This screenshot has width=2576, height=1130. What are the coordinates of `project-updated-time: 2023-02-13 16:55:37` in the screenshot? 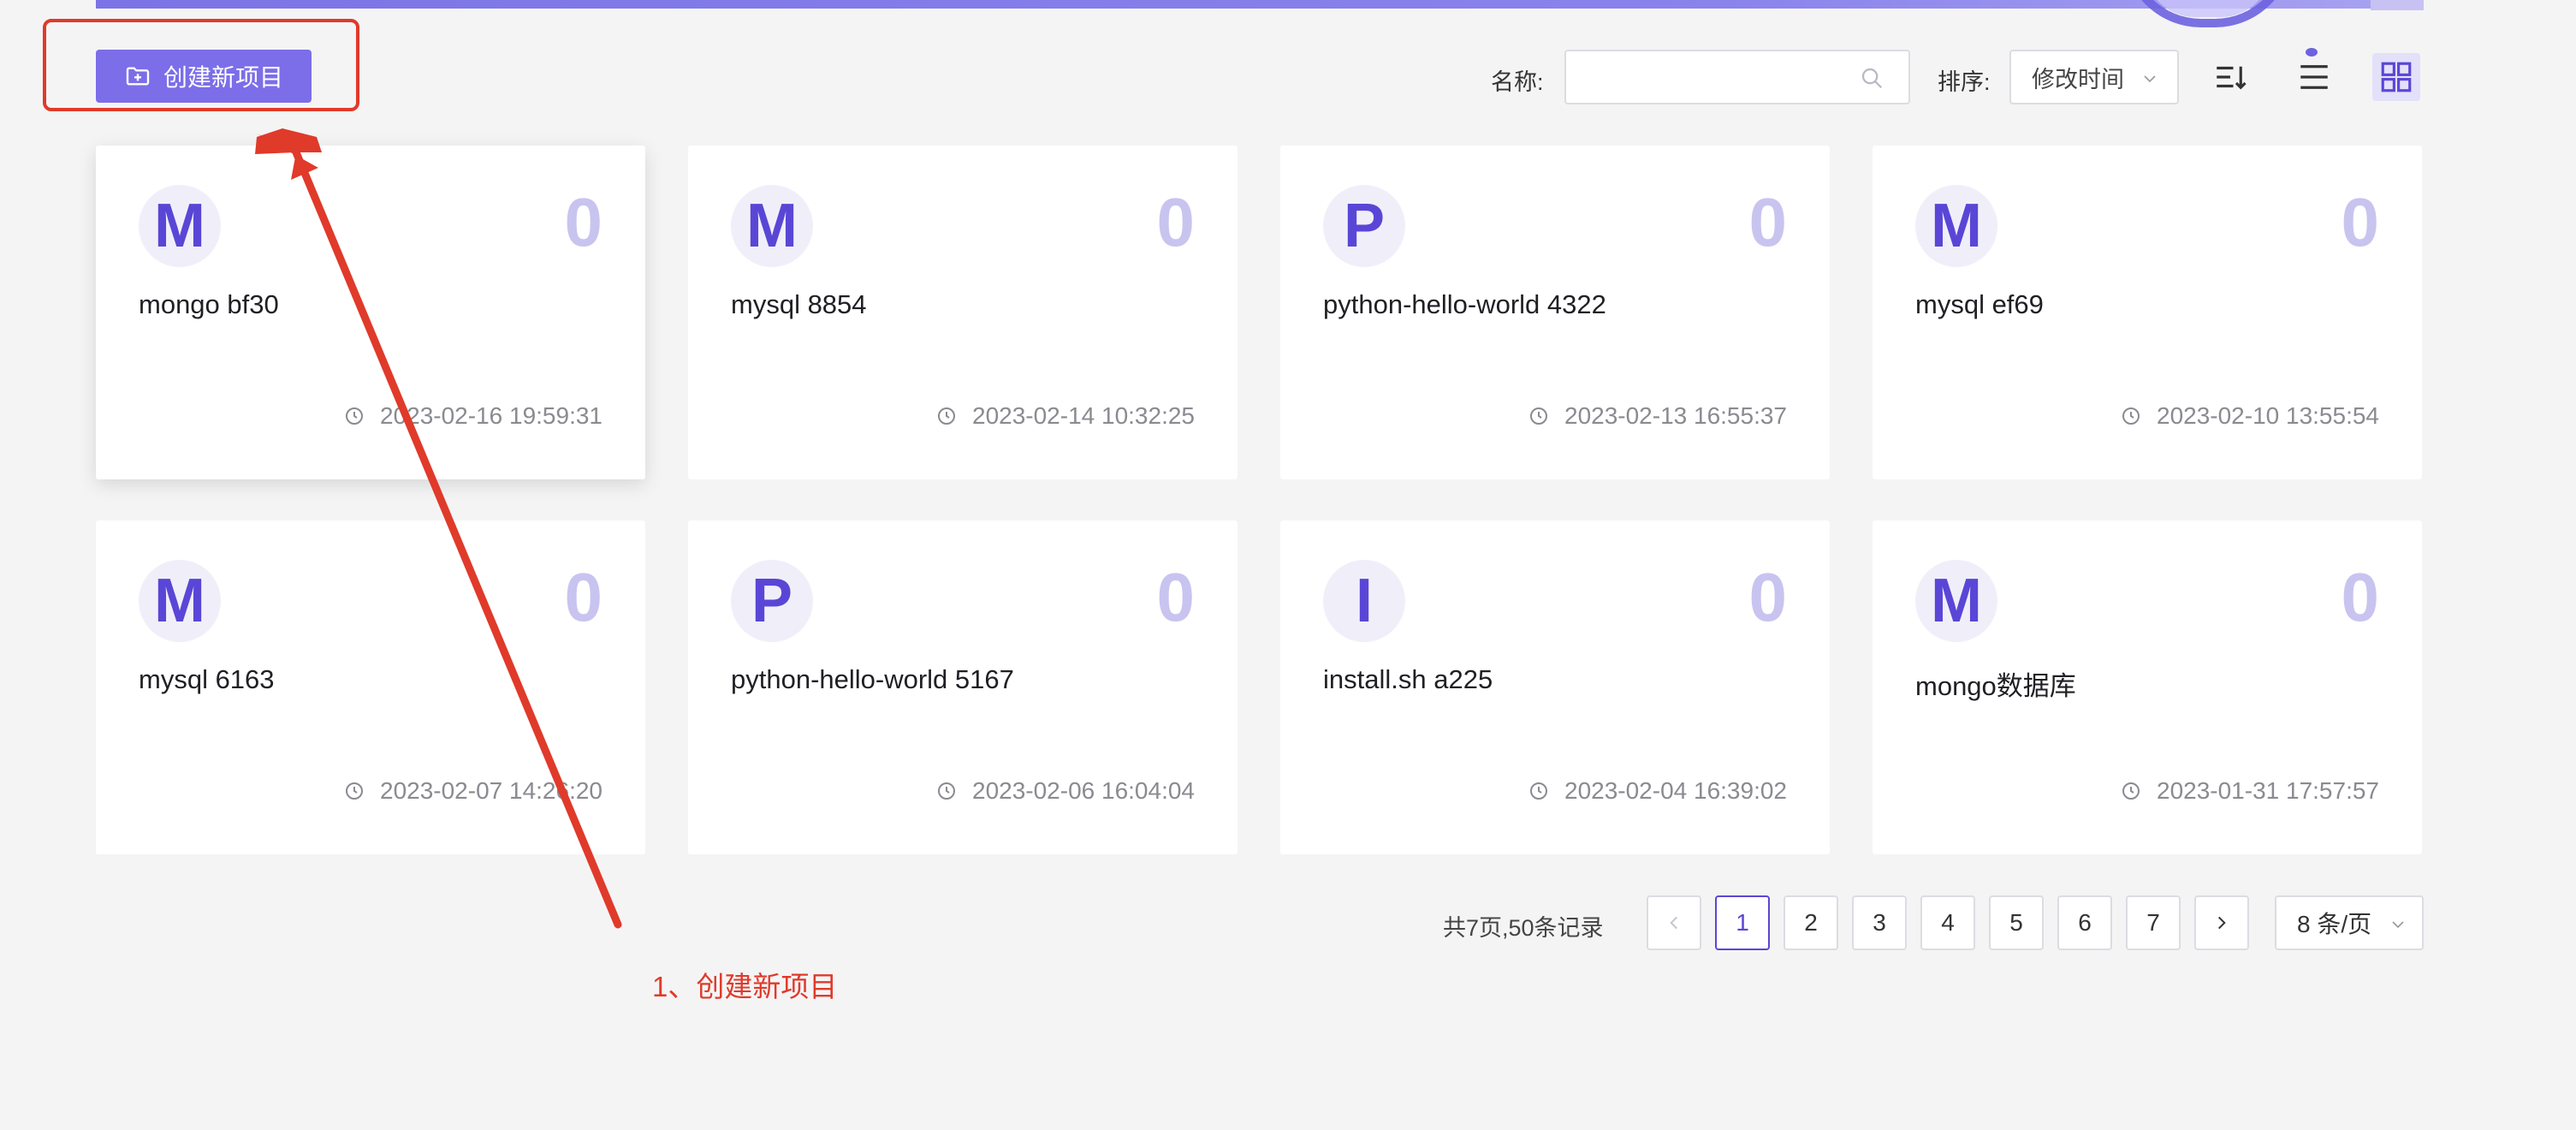 It's located at (1657, 416).